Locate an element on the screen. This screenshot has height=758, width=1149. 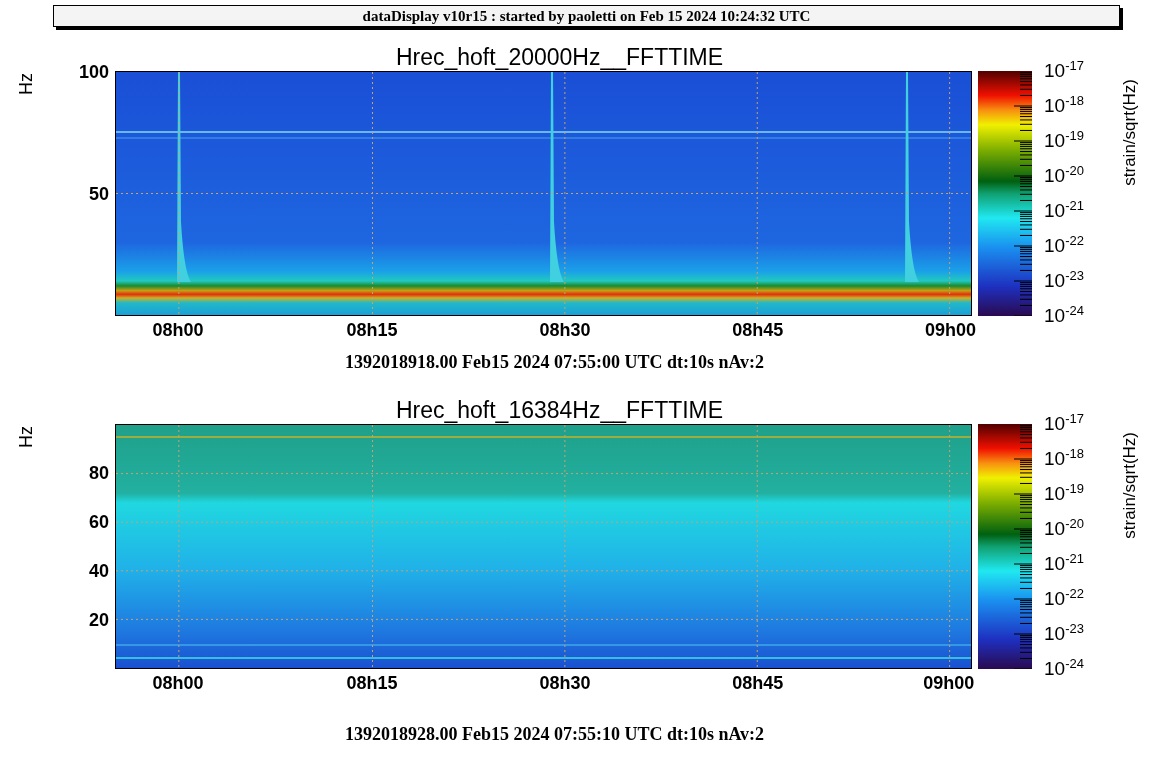
plot-title: Hrec_hoft_16384Hz__FFTTIME is located at coordinates (559, 410).